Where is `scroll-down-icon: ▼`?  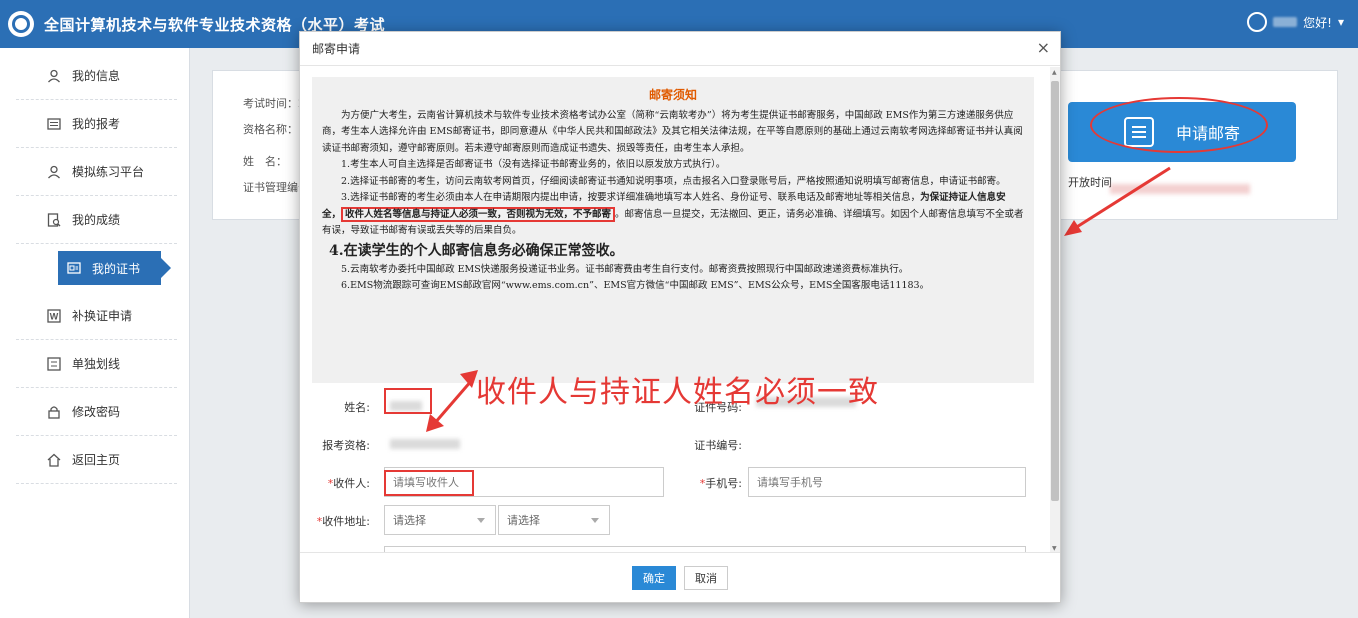 scroll-down-icon: ▼ is located at coordinates (1054, 548).